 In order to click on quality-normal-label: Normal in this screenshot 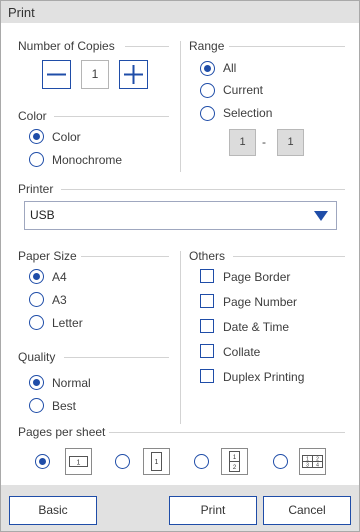, I will do `click(71, 383)`.